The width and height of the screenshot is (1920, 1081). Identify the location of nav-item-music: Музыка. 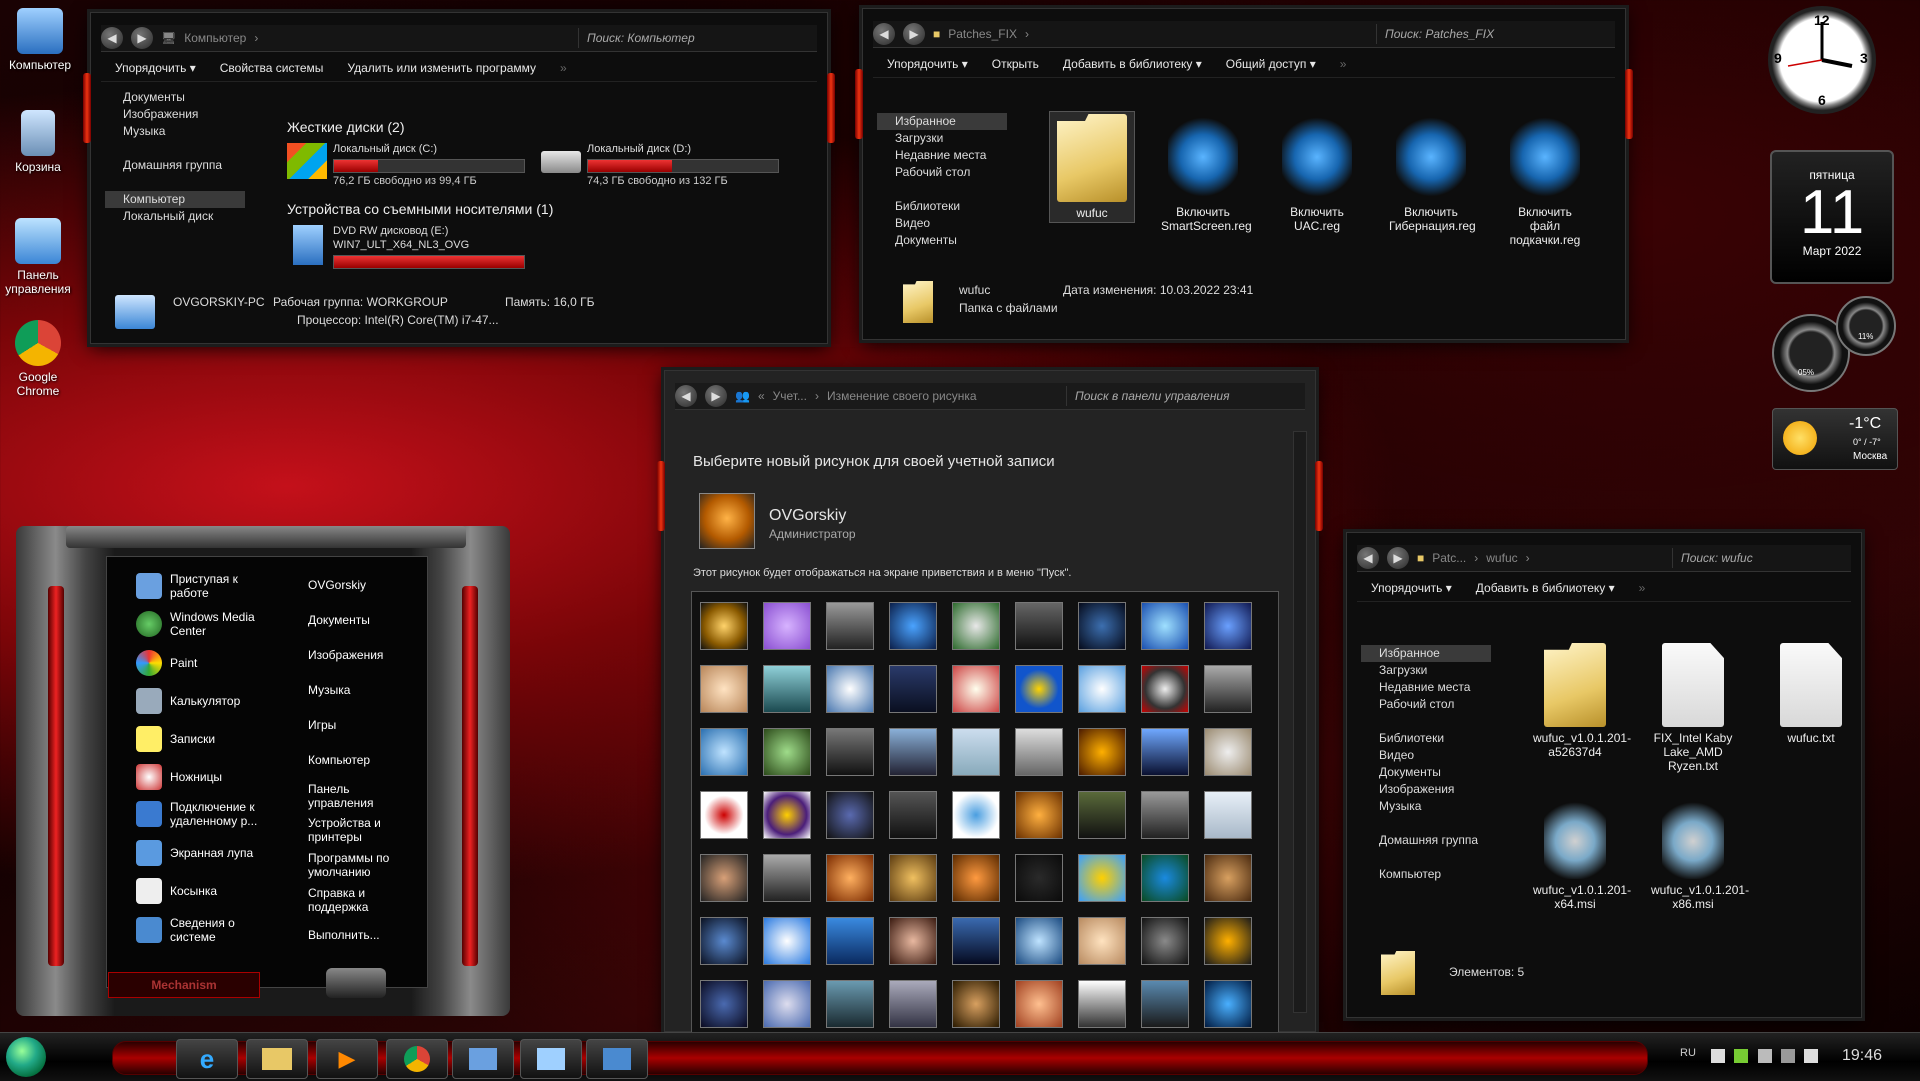
(175, 131).